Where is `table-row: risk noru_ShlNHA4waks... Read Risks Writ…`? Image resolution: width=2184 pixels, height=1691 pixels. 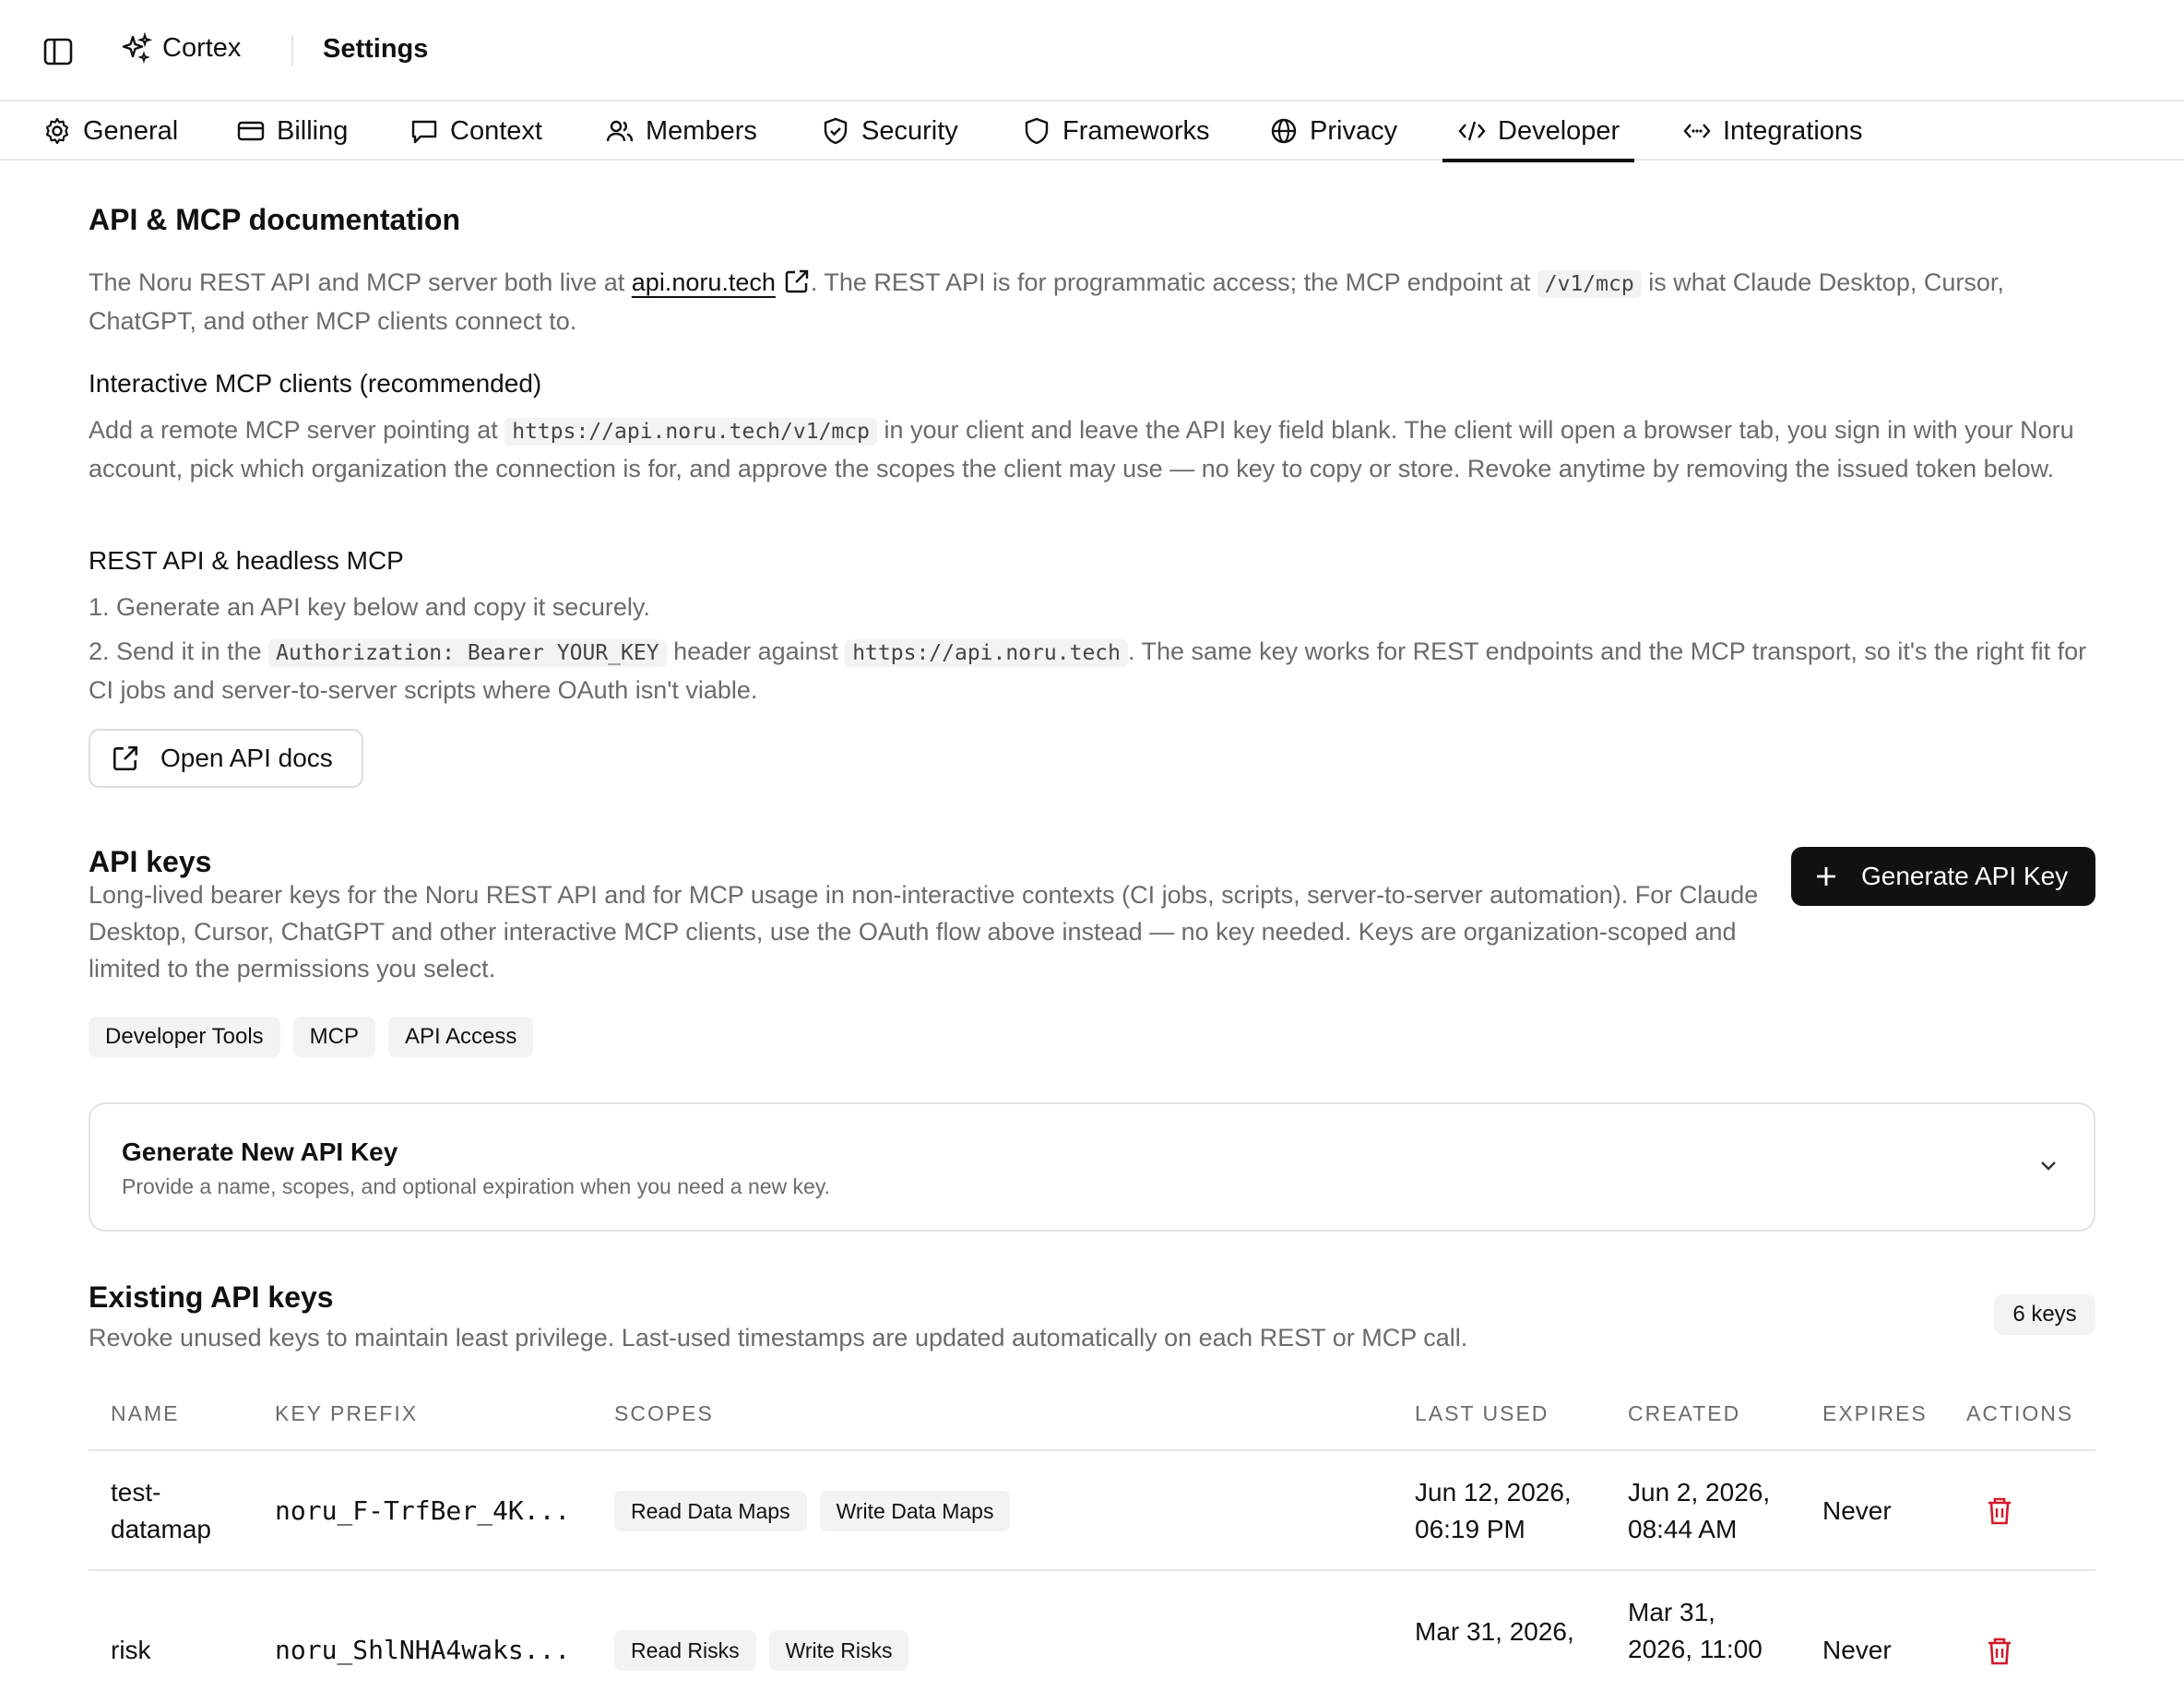 table-row: risk noru_ShlNHA4waks... Read Risks Writ… is located at coordinates (1092, 1631).